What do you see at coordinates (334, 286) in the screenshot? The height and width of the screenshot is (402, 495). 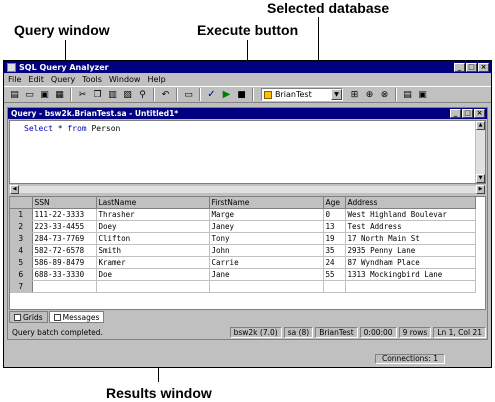 I see `cell-age` at bounding box center [334, 286].